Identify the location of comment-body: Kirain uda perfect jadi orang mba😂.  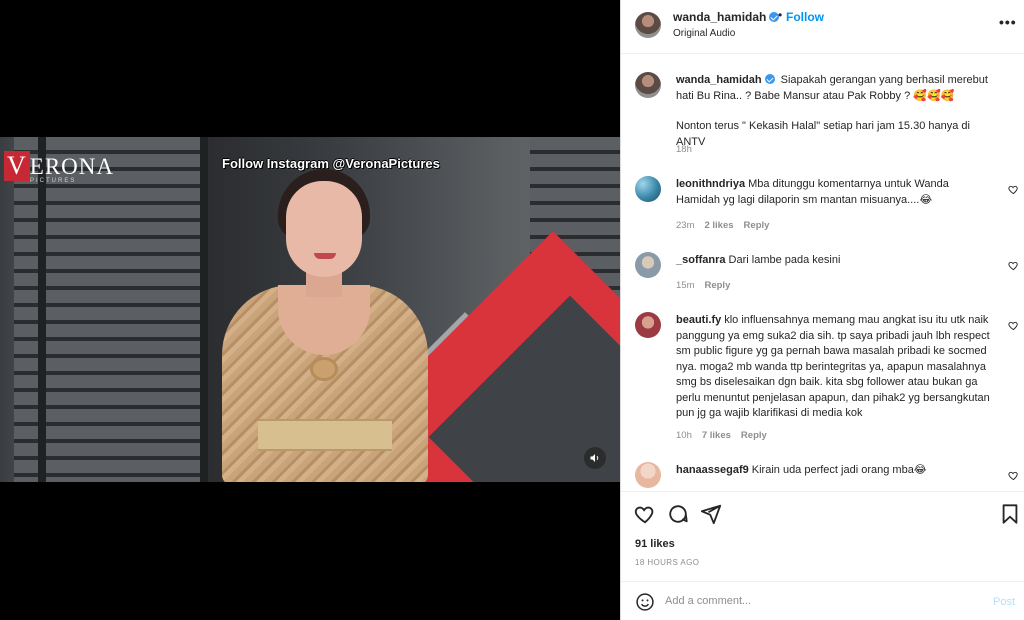
(839, 470).